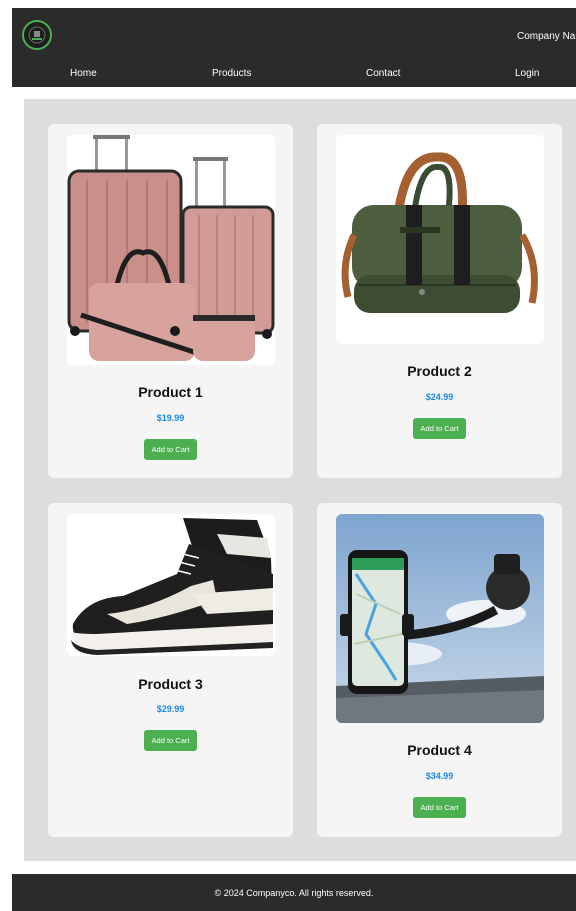 Image resolution: width=576 pixels, height=911 pixels. What do you see at coordinates (37, 35) in the screenshot?
I see `company-logo-icon` at bounding box center [37, 35].